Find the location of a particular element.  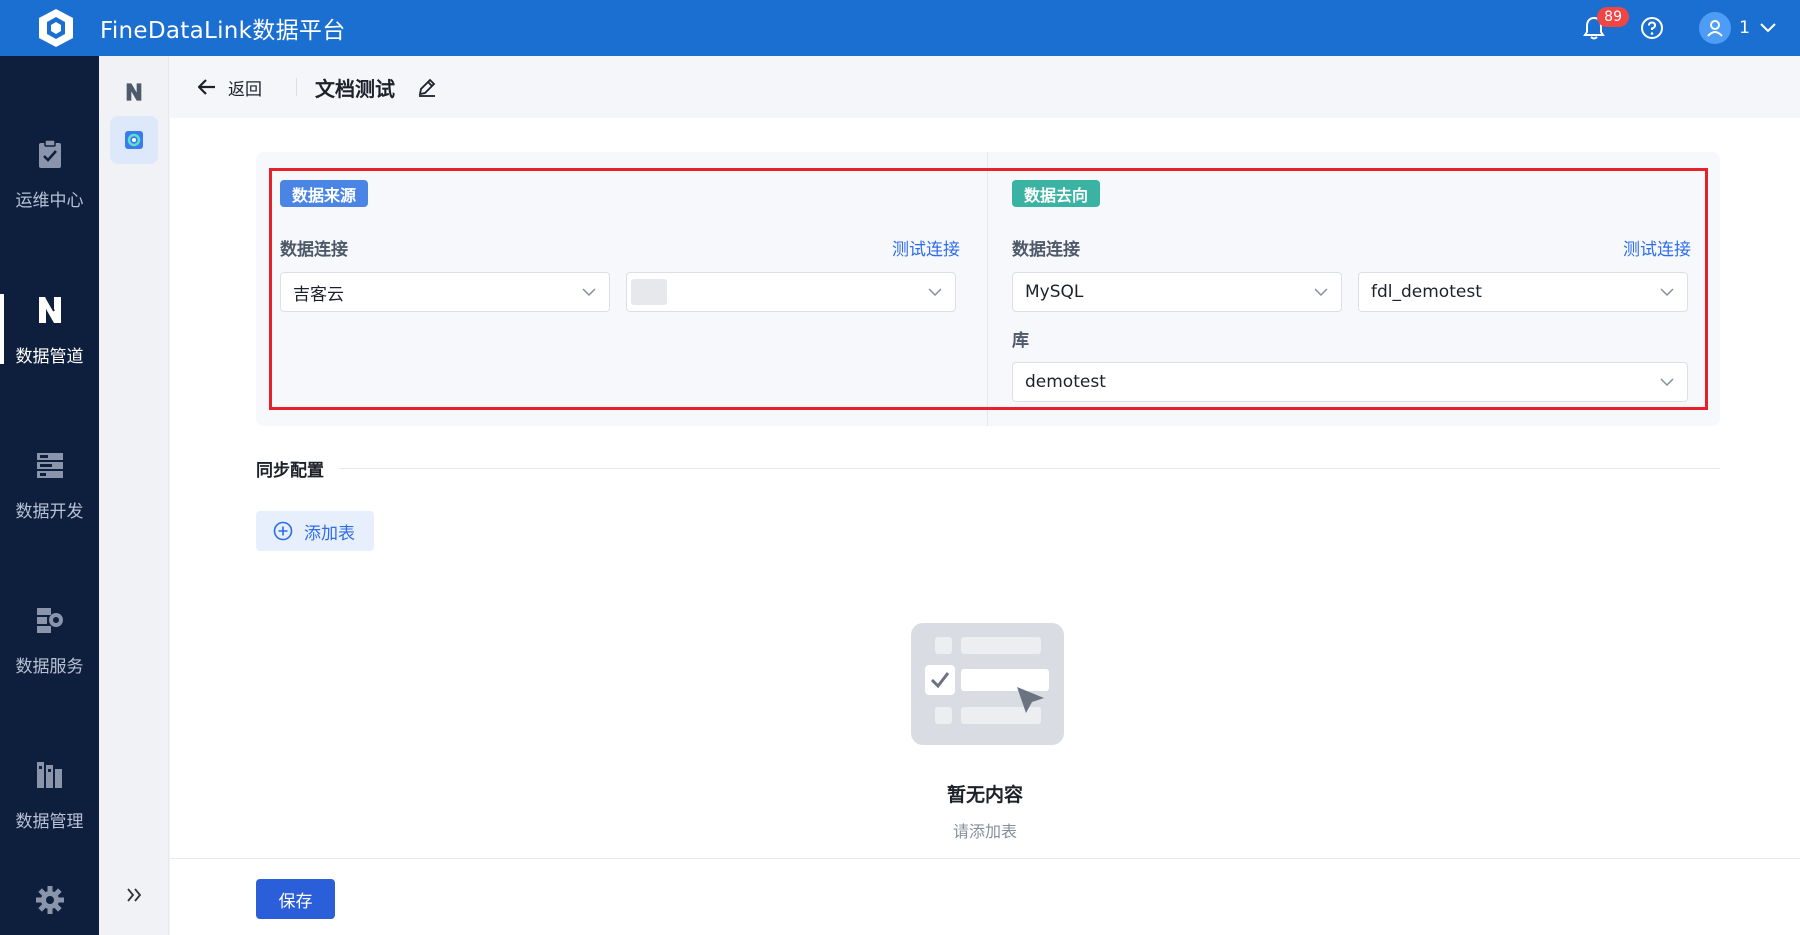

clipboard-check-icon is located at coordinates (50, 154).